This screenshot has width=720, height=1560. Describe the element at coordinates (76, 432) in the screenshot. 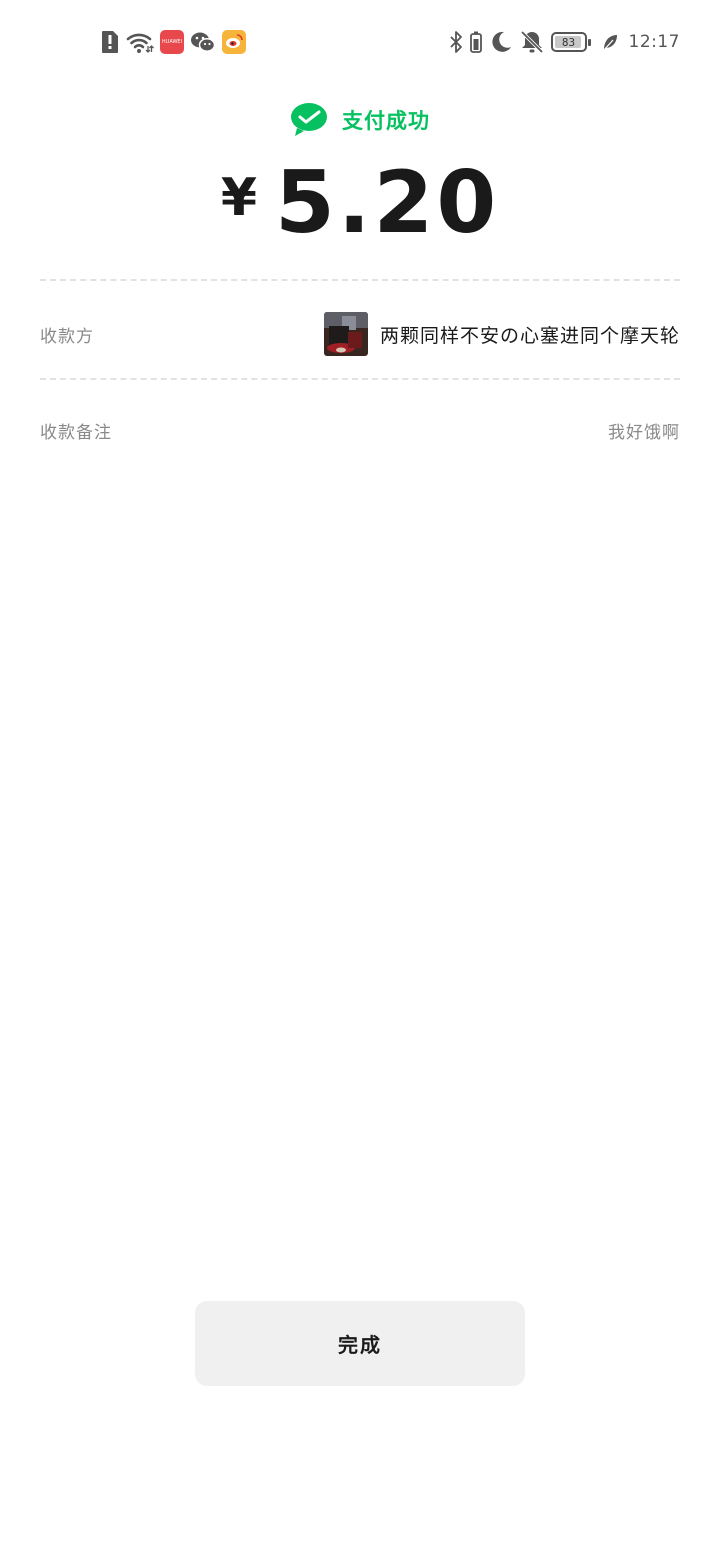

I see `remark-label: 收款备注` at that location.